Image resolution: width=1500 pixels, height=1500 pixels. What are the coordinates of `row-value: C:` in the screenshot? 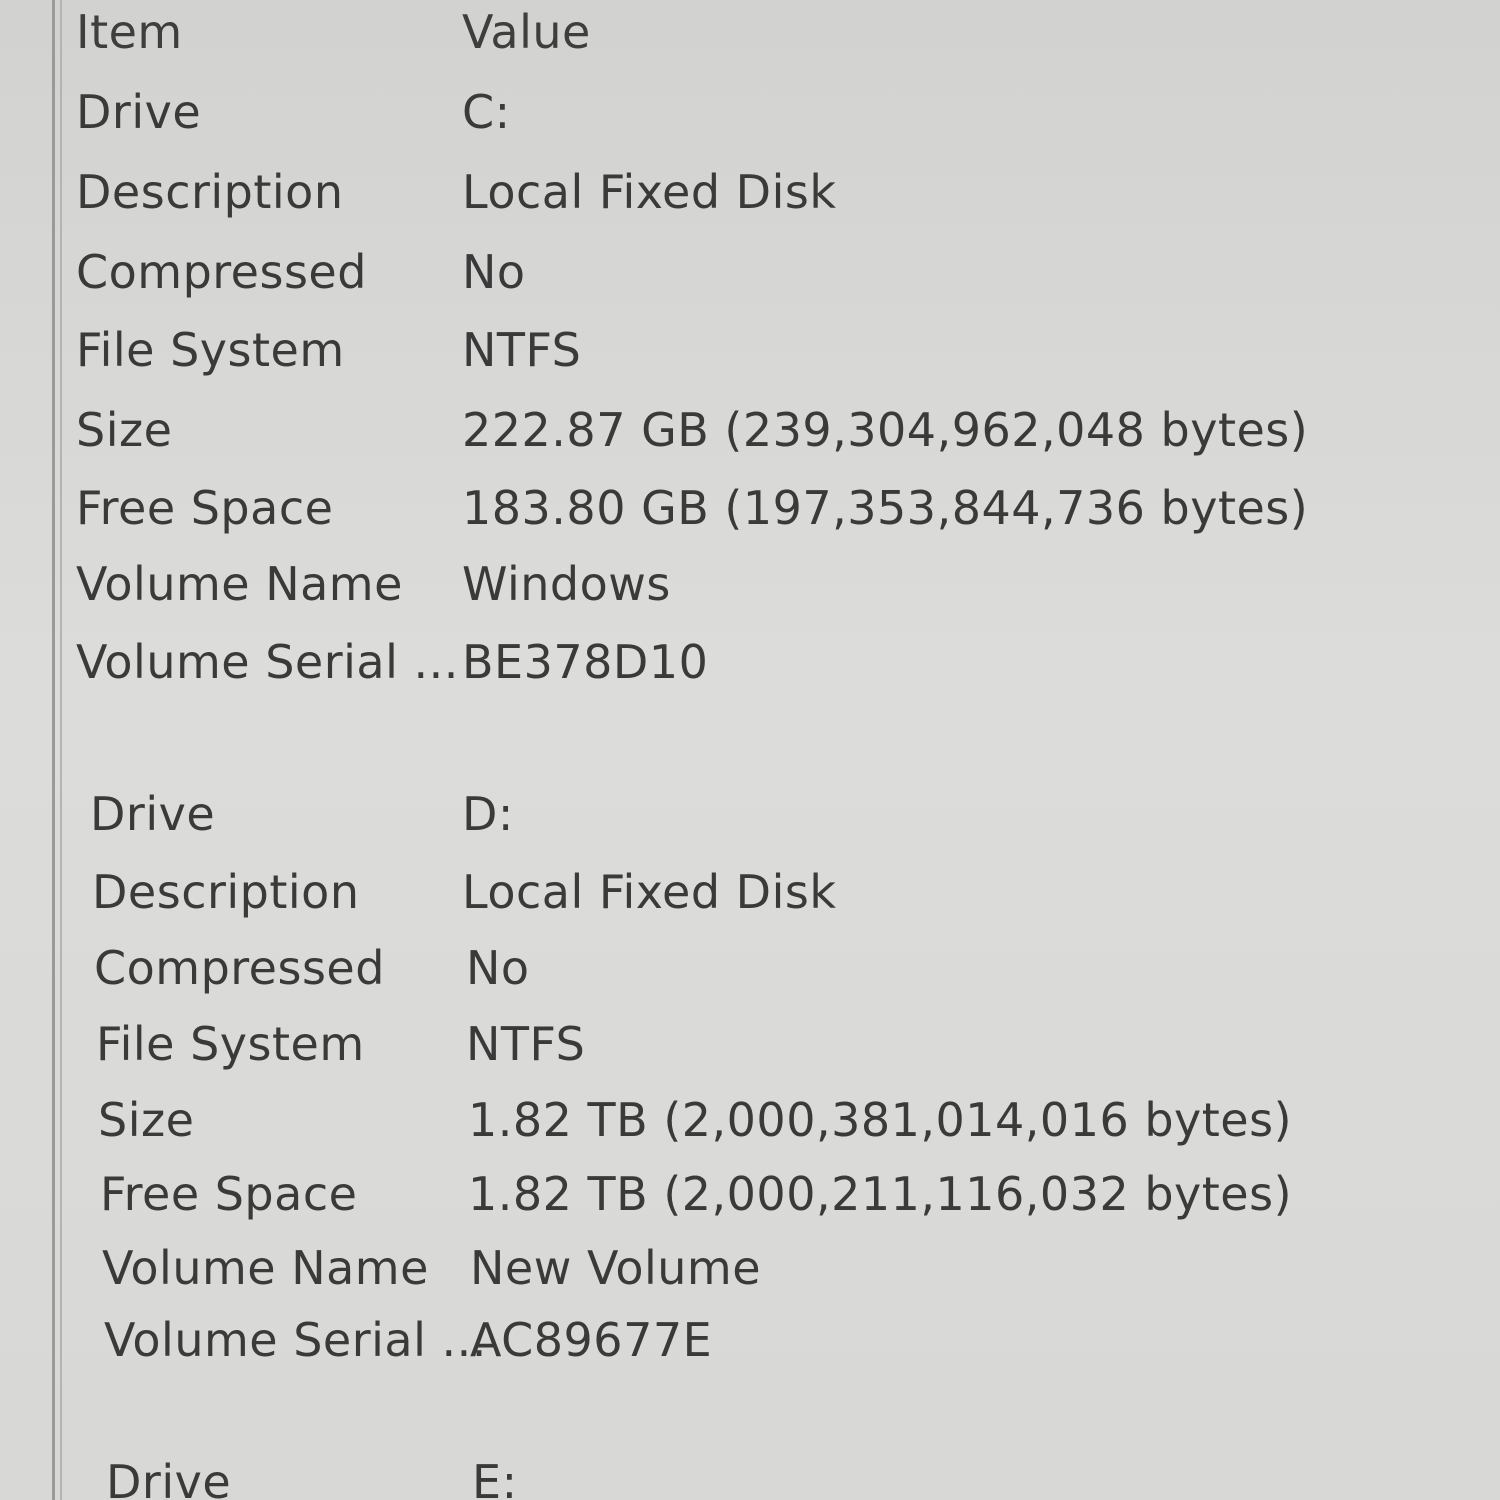 It's located at (486, 112).